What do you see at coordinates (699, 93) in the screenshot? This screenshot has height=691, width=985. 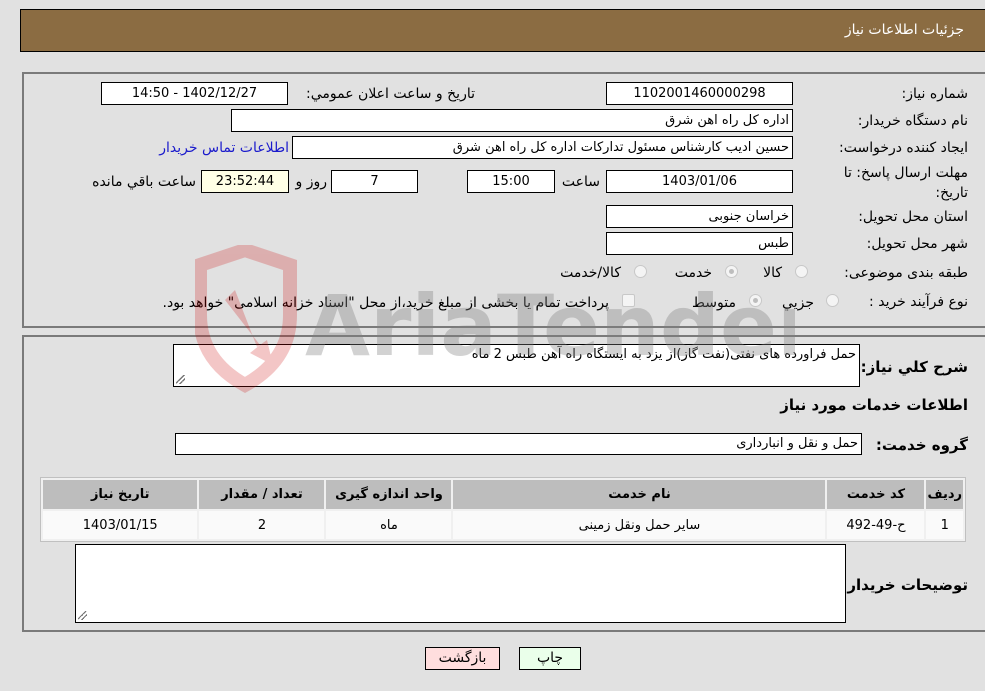 I see `need-number-field: 1102001460000298` at bounding box center [699, 93].